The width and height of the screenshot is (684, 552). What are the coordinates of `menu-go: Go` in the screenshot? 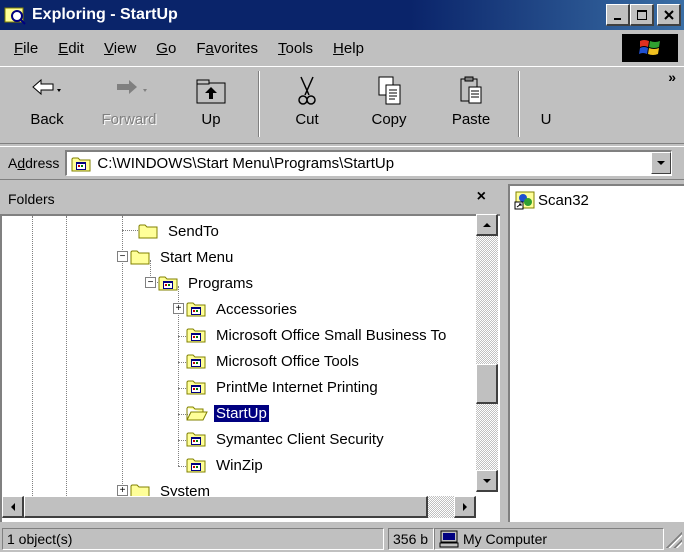 It's located at (166, 48).